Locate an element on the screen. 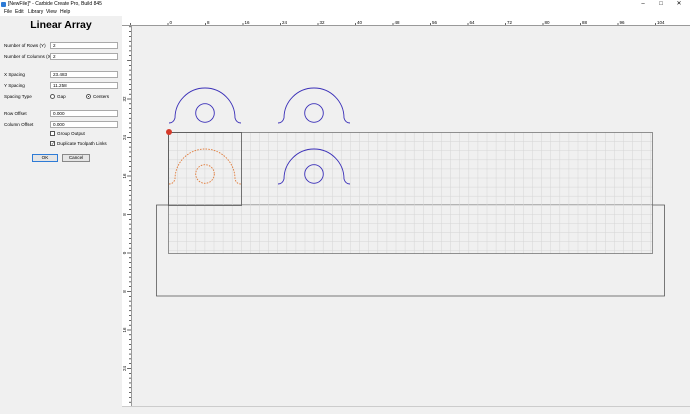 This screenshot has width=690, height=414. top-ruler-label: 48 is located at coordinates (398, 22).